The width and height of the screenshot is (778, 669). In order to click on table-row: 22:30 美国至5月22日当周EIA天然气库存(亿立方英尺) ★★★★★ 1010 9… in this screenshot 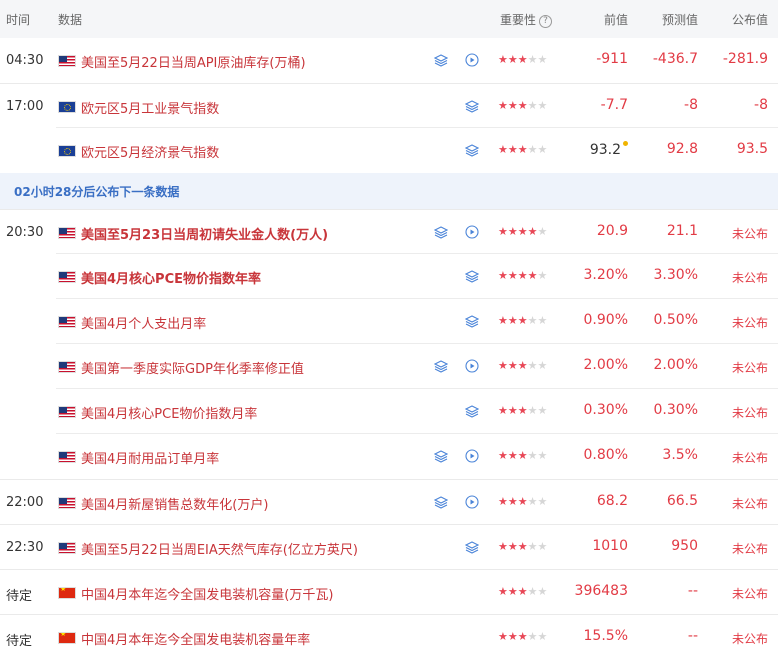, I will do `click(389, 546)`.